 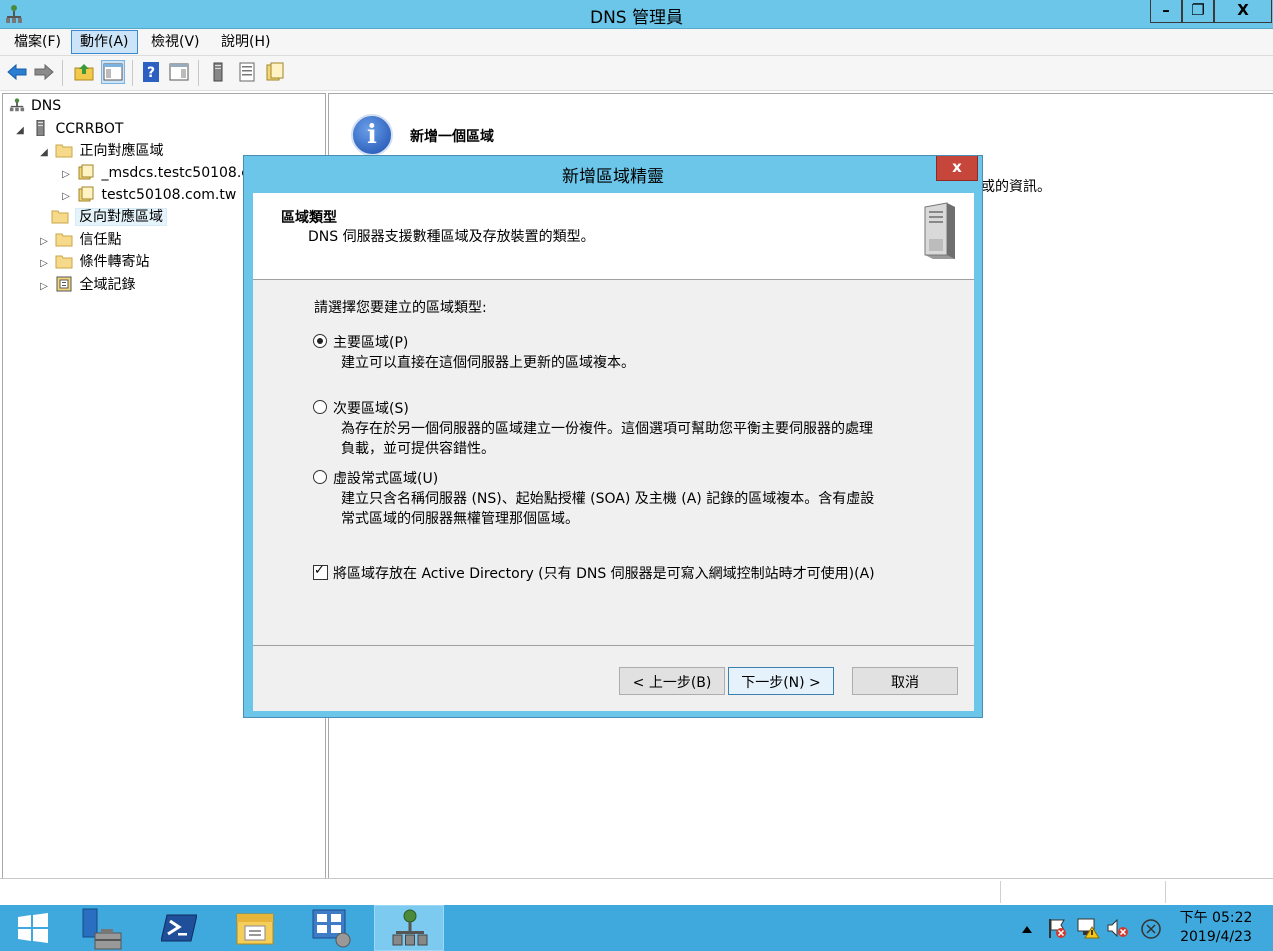 I want to click on forward-arrow-icon, so click(x=44, y=72).